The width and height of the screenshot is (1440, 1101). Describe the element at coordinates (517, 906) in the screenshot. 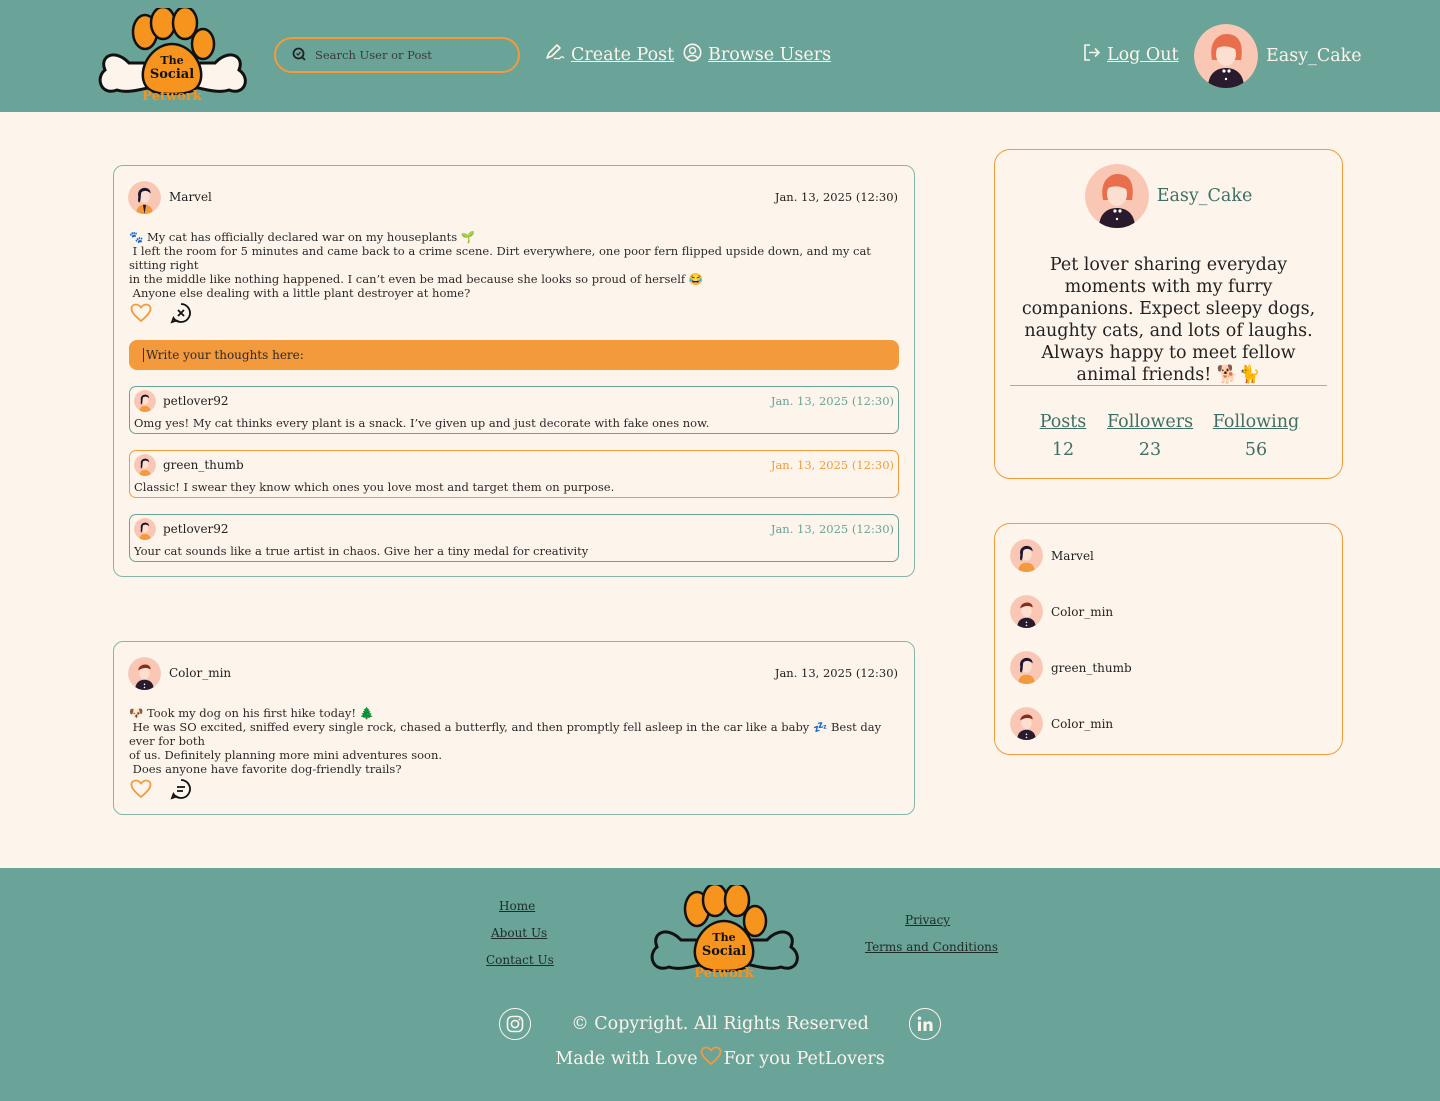

I see `footer-link-home: Home` at that location.